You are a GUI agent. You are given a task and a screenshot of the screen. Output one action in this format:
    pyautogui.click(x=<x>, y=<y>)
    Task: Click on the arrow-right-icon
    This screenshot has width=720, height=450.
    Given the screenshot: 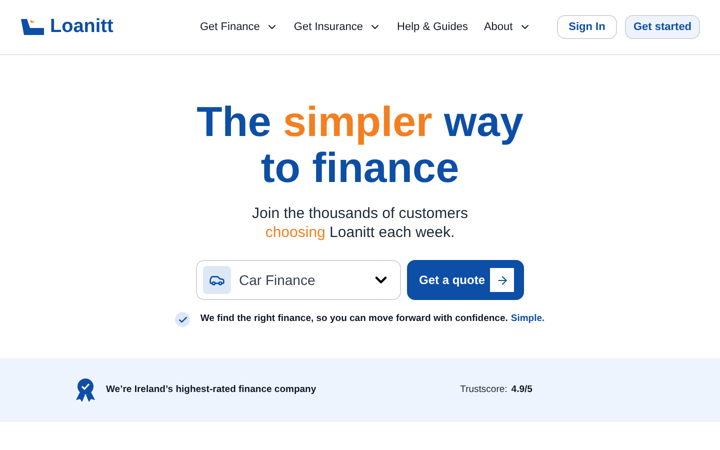 What is the action you would take?
    pyautogui.click(x=502, y=280)
    